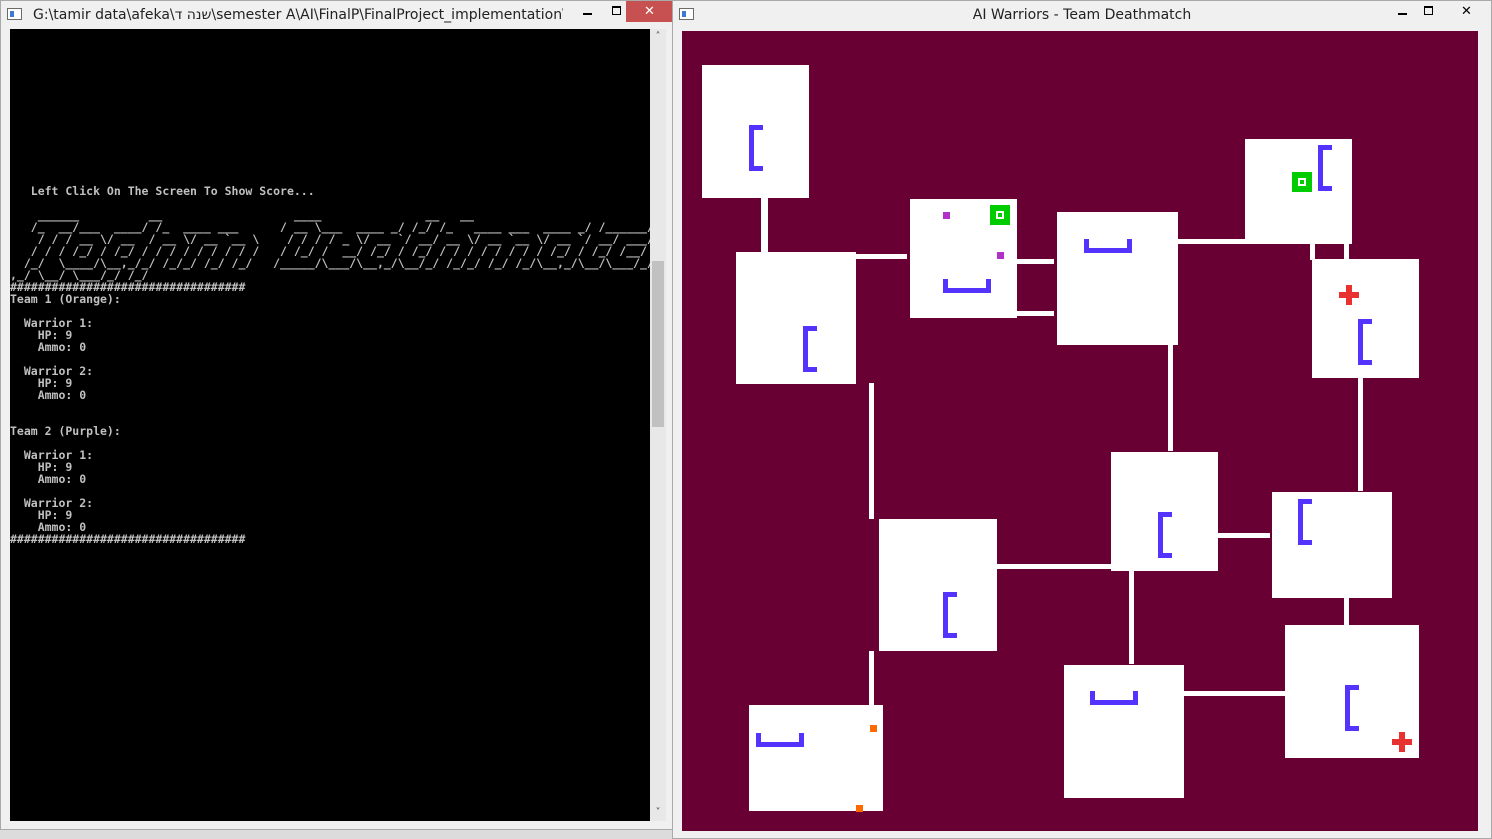 The height and width of the screenshot is (839, 1492). I want to click on console-app-icon, so click(14, 14).